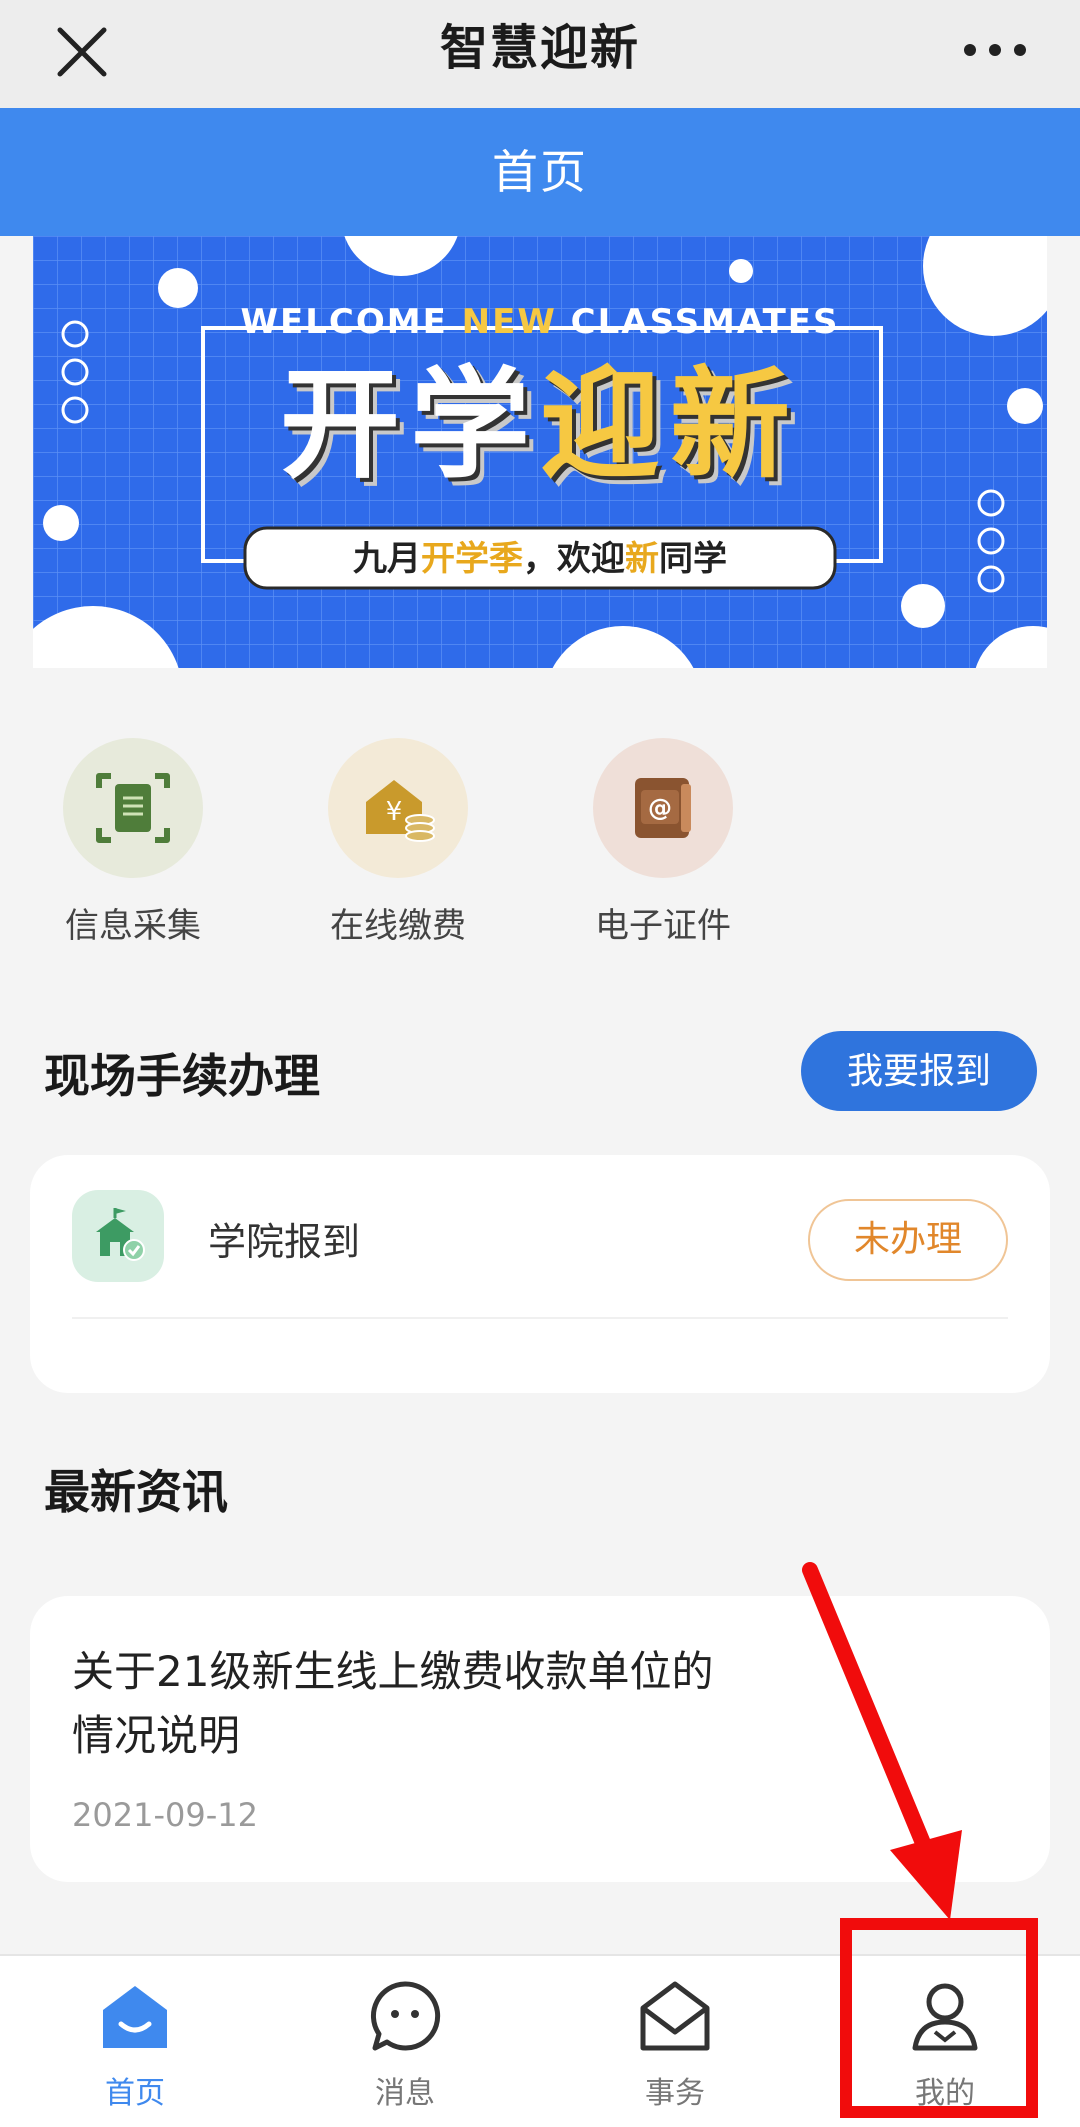 The width and height of the screenshot is (1080, 2127). What do you see at coordinates (182, 1076) in the screenshot?
I see `onsite-section-title: 现场手续办理` at bounding box center [182, 1076].